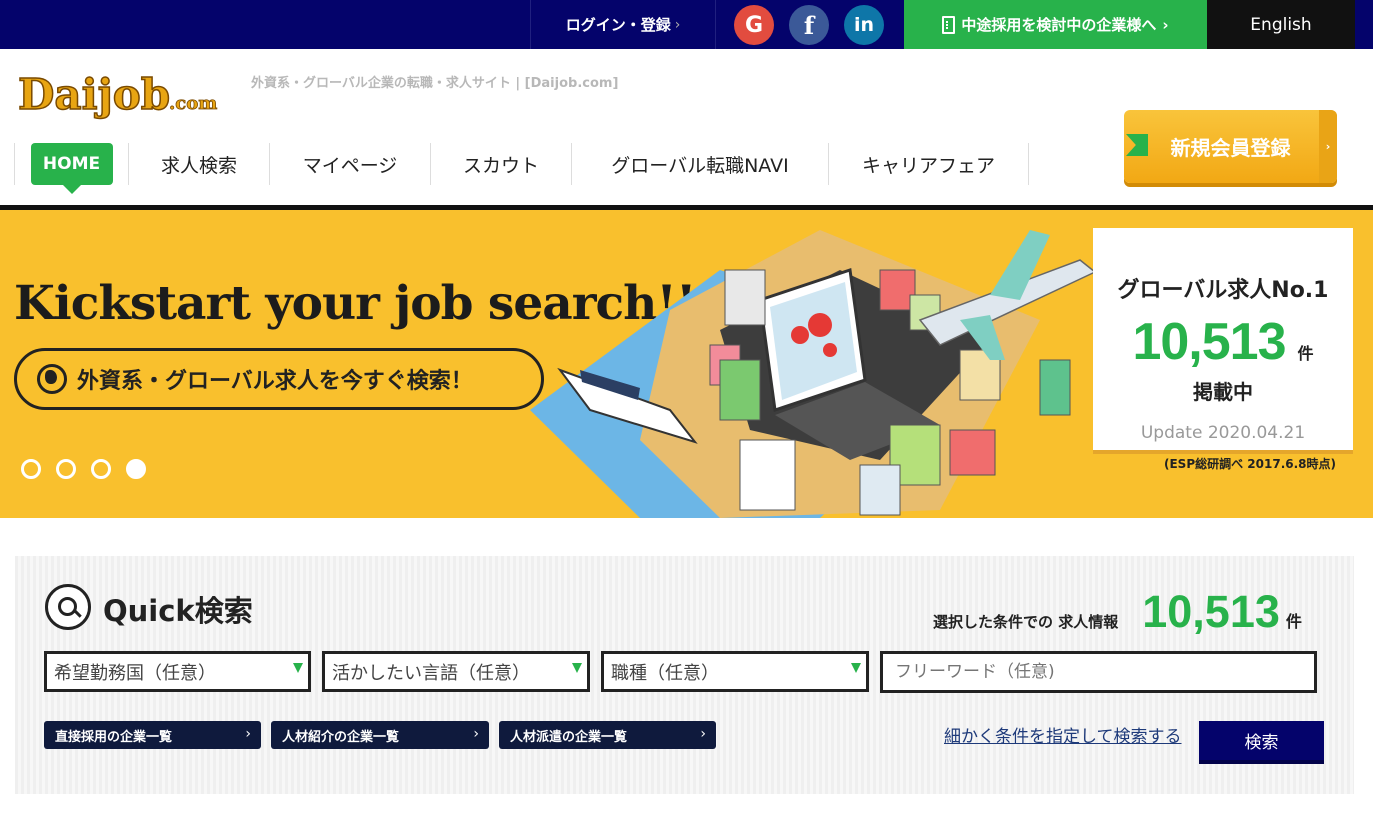 This screenshot has width=1373, height=820. What do you see at coordinates (1281, 24) in the screenshot?
I see `english-link: English` at bounding box center [1281, 24].